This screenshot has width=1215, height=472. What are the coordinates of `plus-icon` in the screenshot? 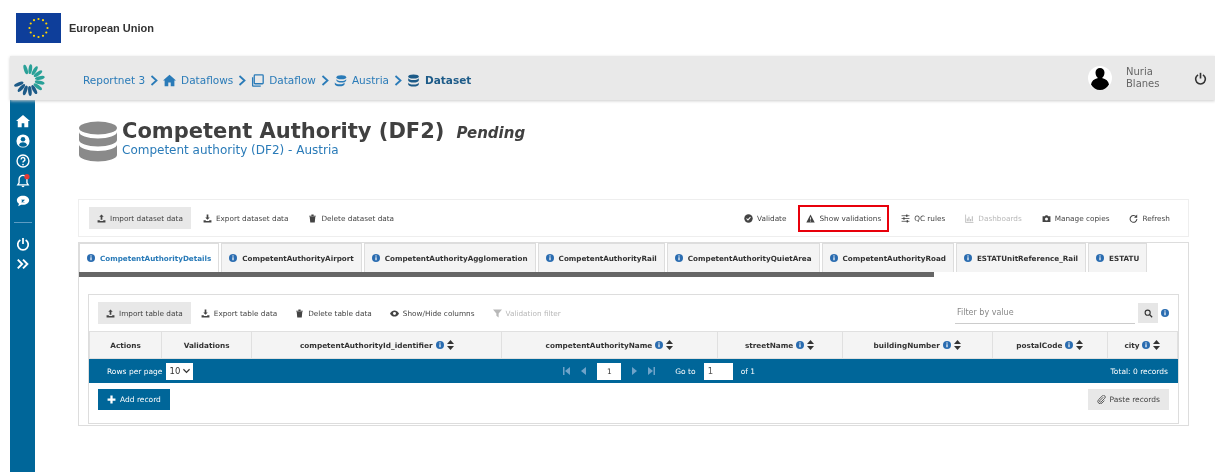 It's located at (111, 399).